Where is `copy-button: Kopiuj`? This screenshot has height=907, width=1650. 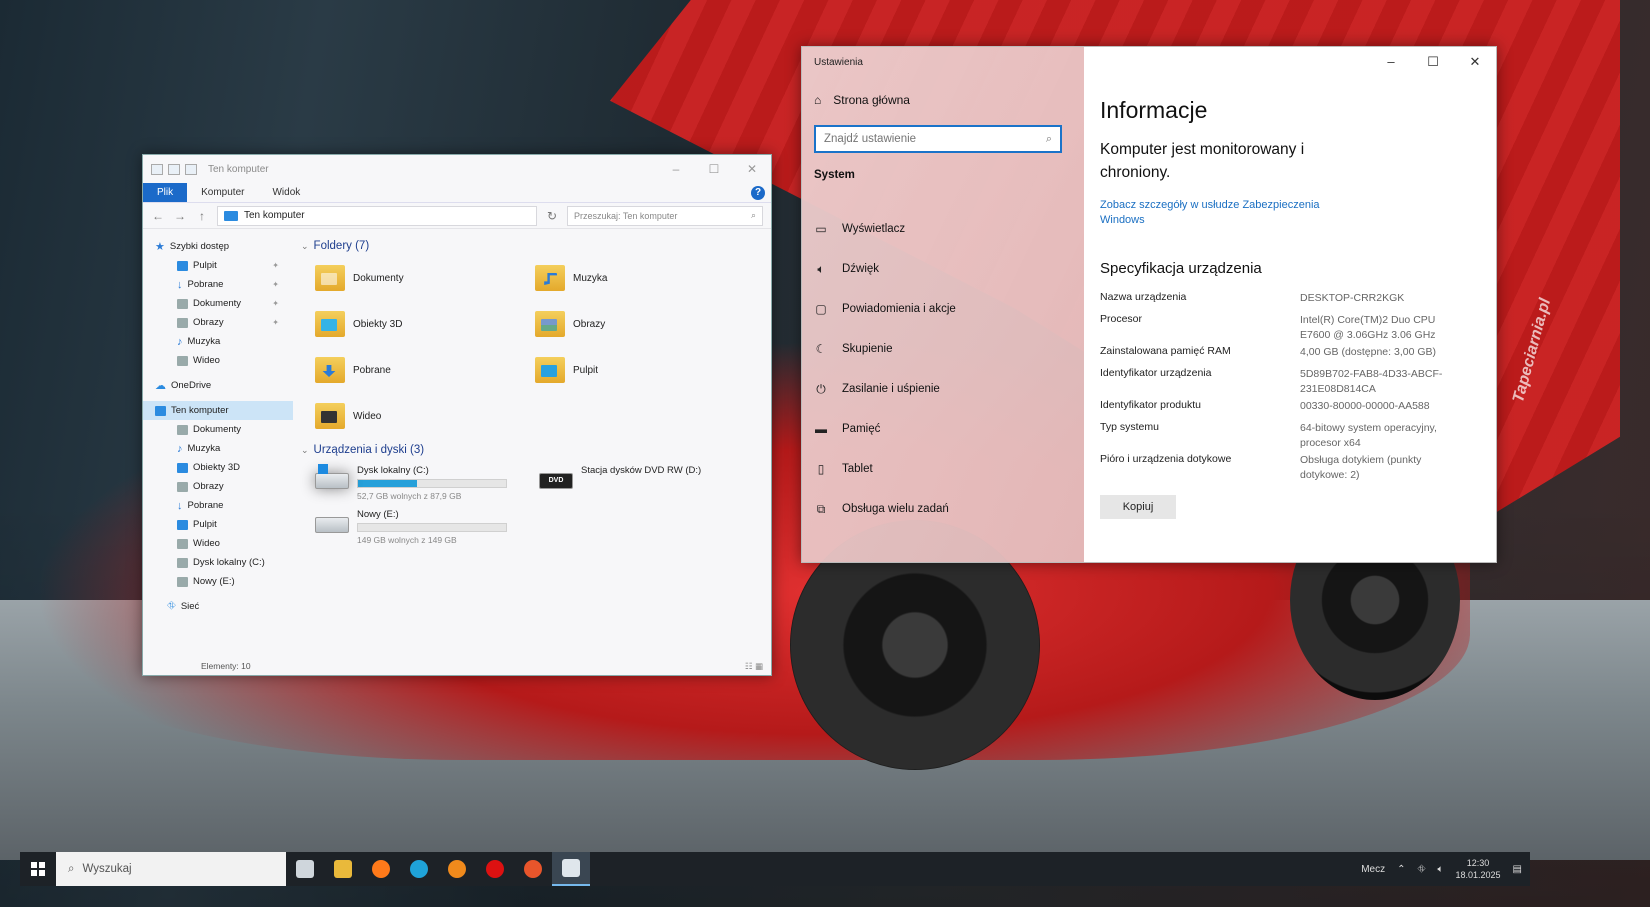 copy-button: Kopiuj is located at coordinates (1138, 507).